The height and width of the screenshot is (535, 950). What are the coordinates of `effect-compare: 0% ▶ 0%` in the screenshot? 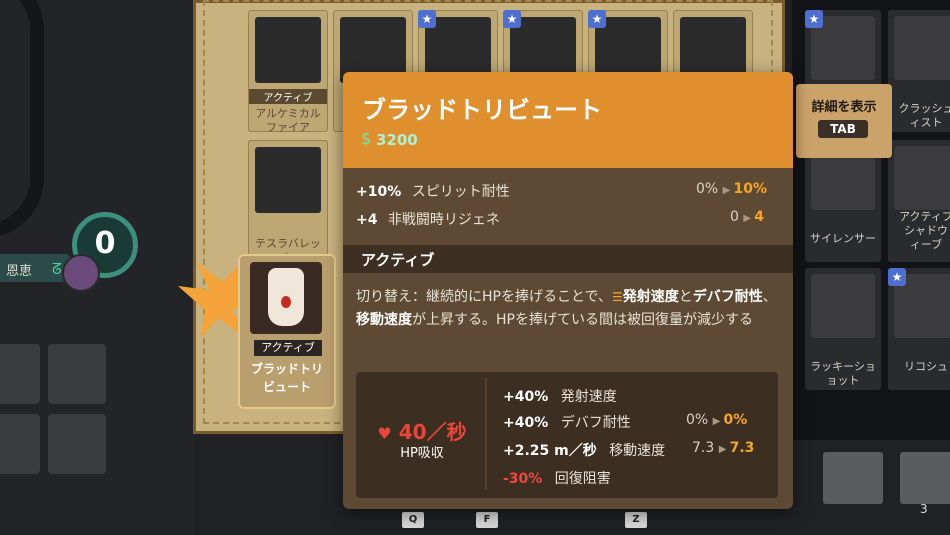 It's located at (716, 420).